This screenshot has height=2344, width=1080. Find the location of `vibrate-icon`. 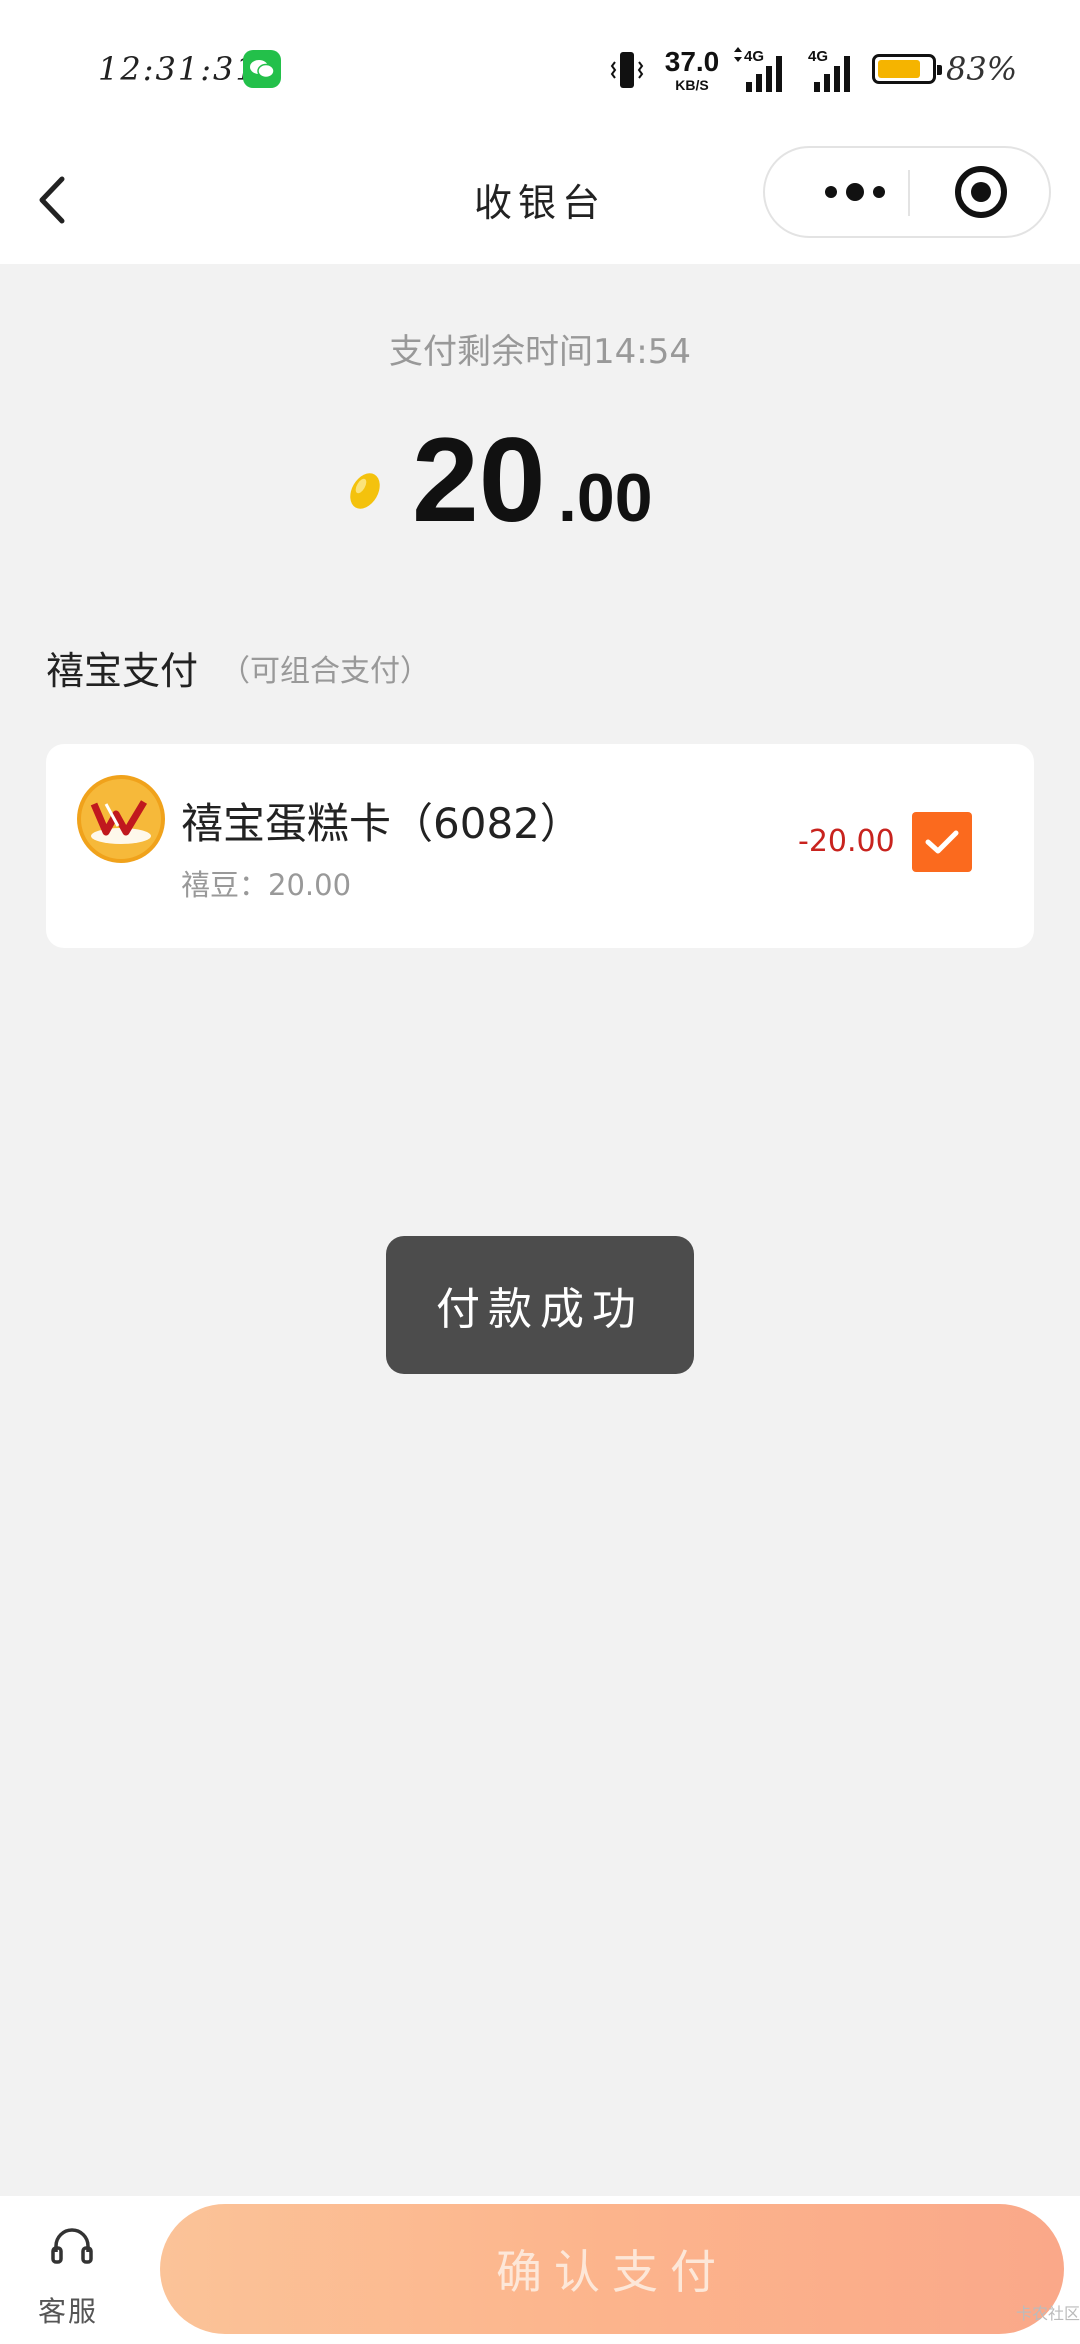

vibrate-icon is located at coordinates (627, 70).